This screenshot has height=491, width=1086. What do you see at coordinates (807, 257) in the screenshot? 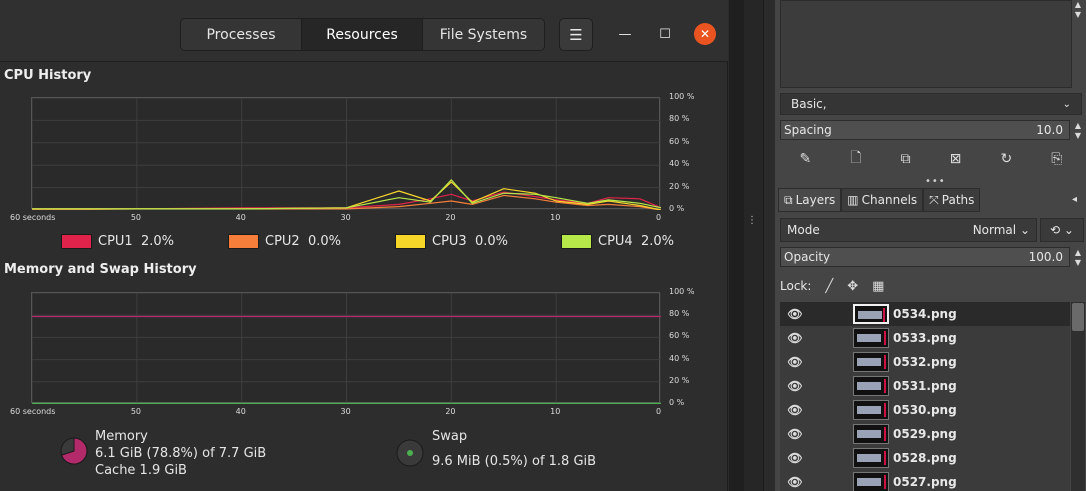
I see `opacity-label: Opacity` at bounding box center [807, 257].